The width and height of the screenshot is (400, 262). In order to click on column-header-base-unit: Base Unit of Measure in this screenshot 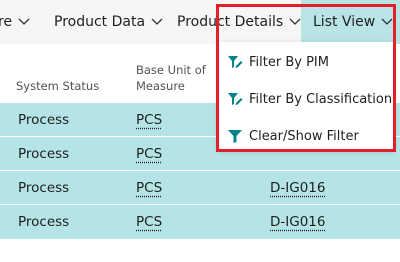, I will do `click(171, 78)`.